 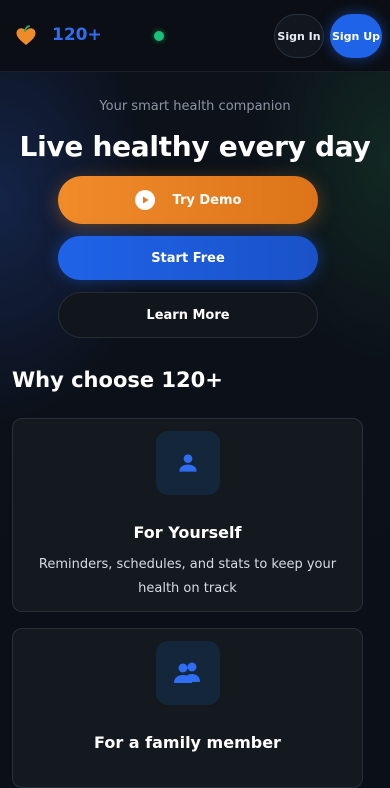 I want to click on top-bar: 120+ Sign In Sign Up, so click(x=195, y=36).